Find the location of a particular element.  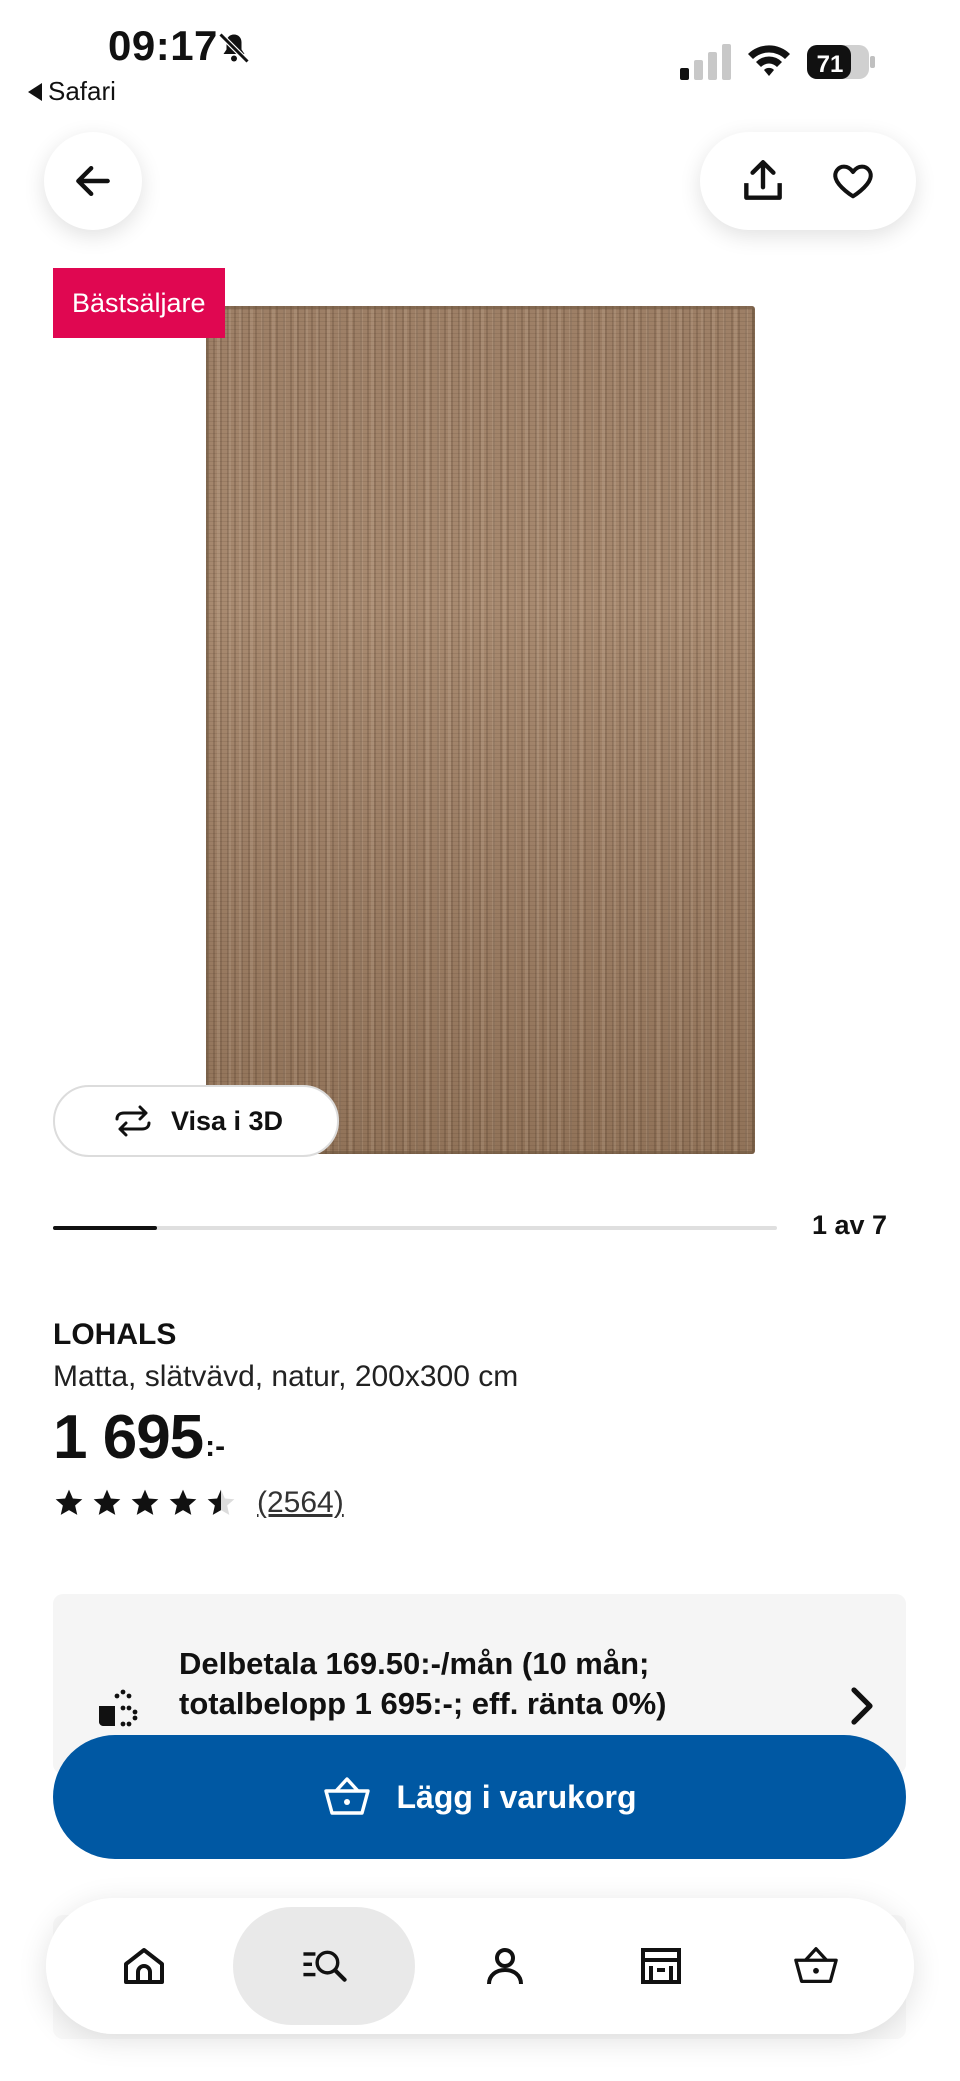

share-button is located at coordinates (763, 181).